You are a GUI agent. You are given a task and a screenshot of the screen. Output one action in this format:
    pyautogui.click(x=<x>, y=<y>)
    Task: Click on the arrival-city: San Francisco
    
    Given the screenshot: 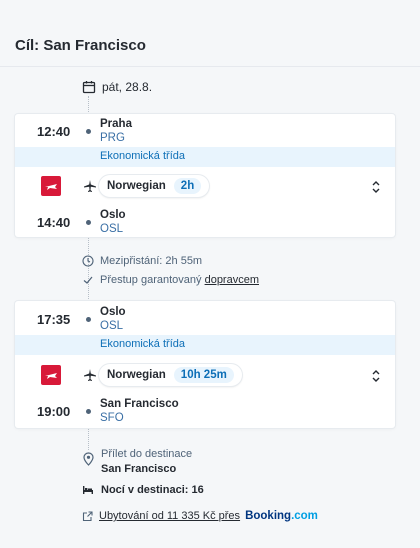 What is the action you would take?
    pyautogui.click(x=139, y=404)
    